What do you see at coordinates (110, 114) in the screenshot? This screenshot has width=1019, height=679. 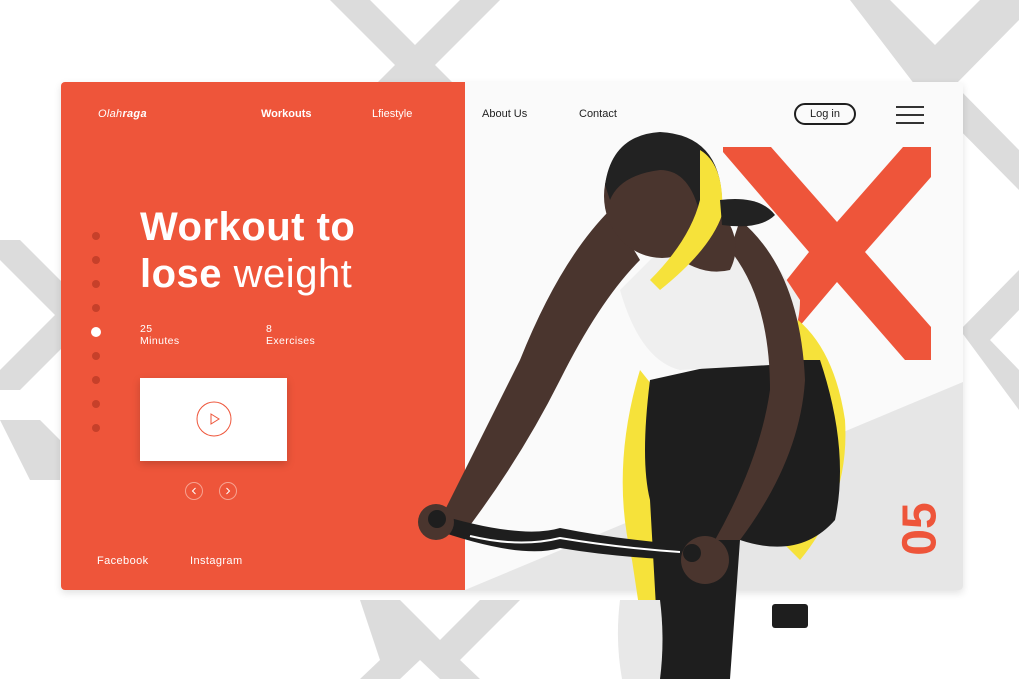 I see `brand-logo-prefix: Olah` at bounding box center [110, 114].